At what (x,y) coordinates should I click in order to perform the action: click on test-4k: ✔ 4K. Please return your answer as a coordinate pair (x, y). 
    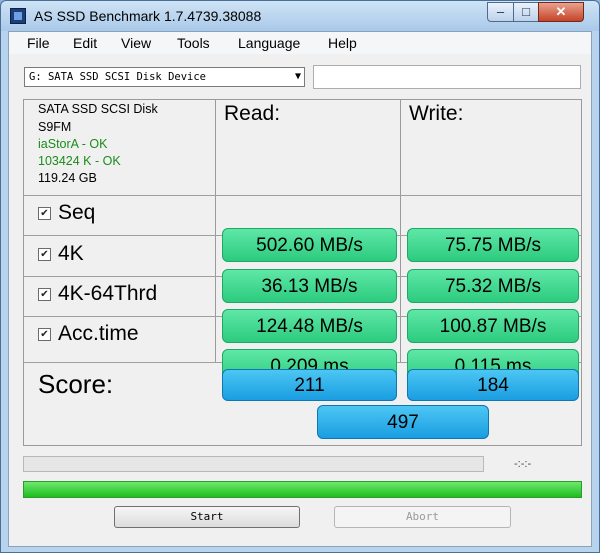
    Looking at the image, I should click on (118, 255).